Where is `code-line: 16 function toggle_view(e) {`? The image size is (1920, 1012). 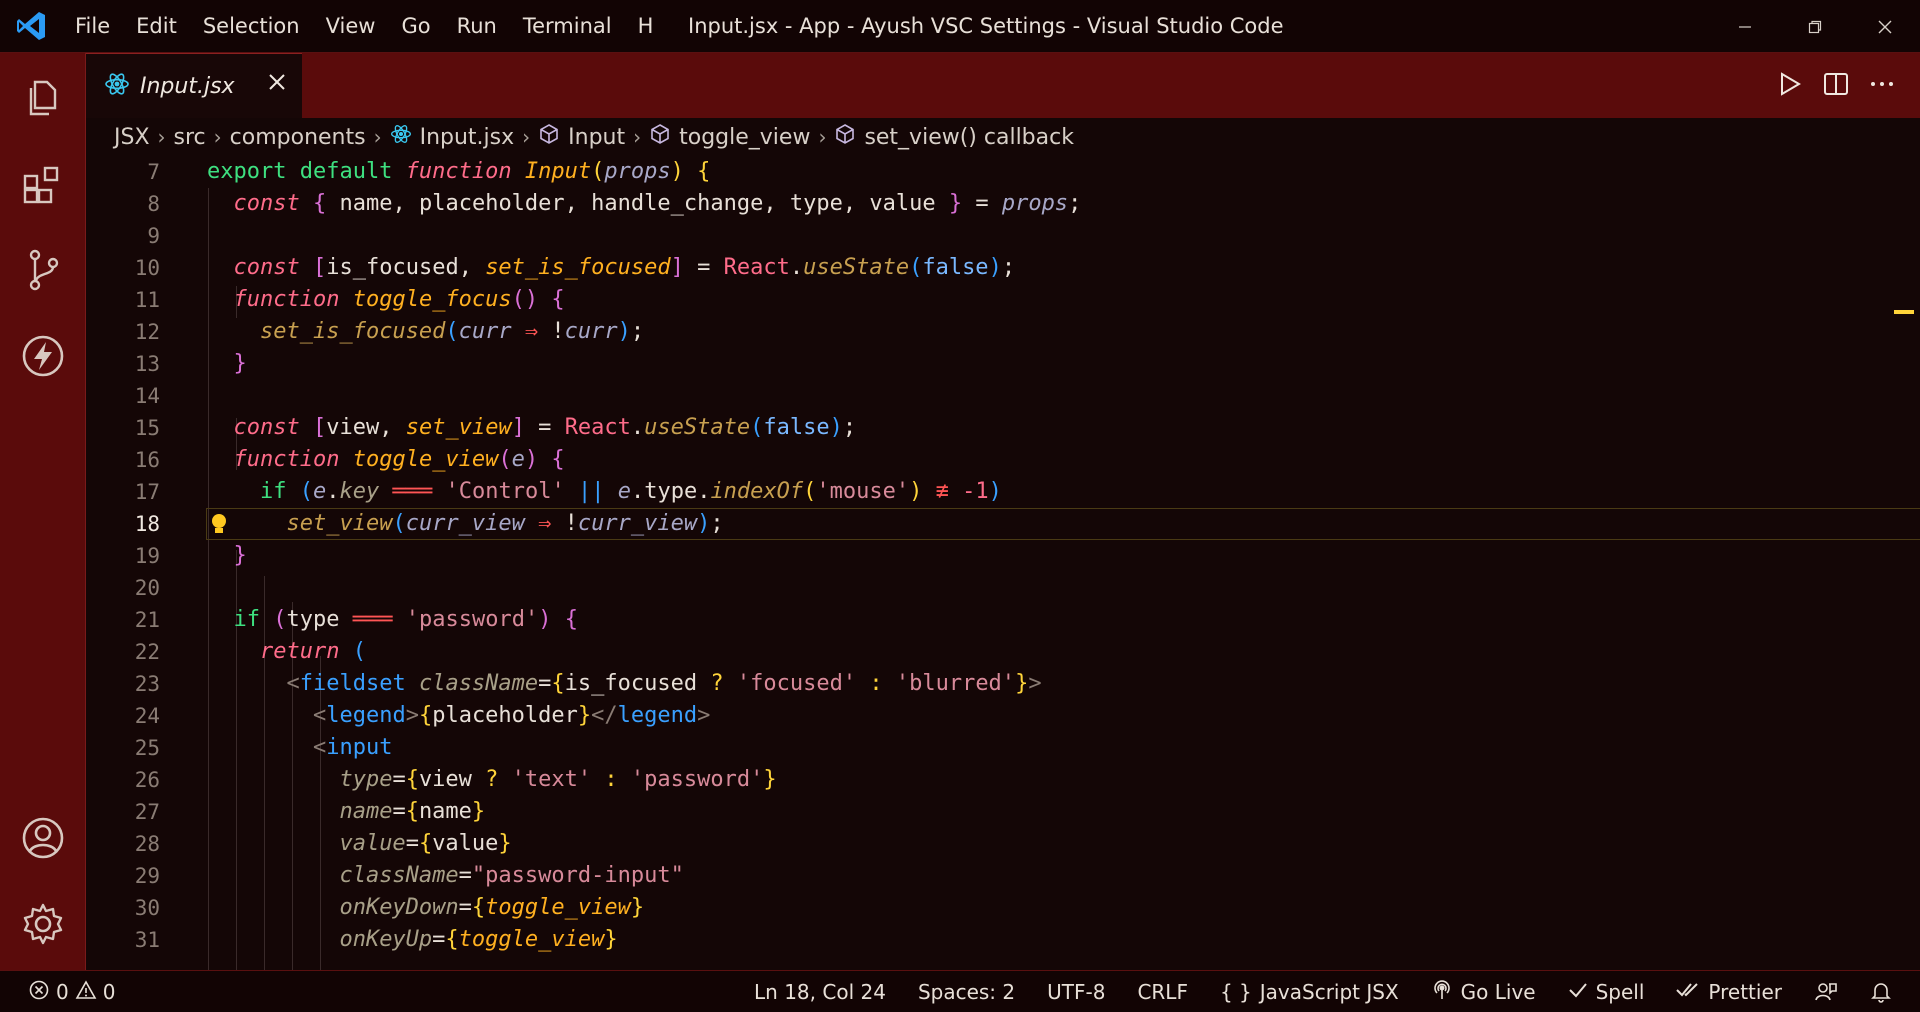 code-line: 16 function toggle_view(e) { is located at coordinates (349, 459).